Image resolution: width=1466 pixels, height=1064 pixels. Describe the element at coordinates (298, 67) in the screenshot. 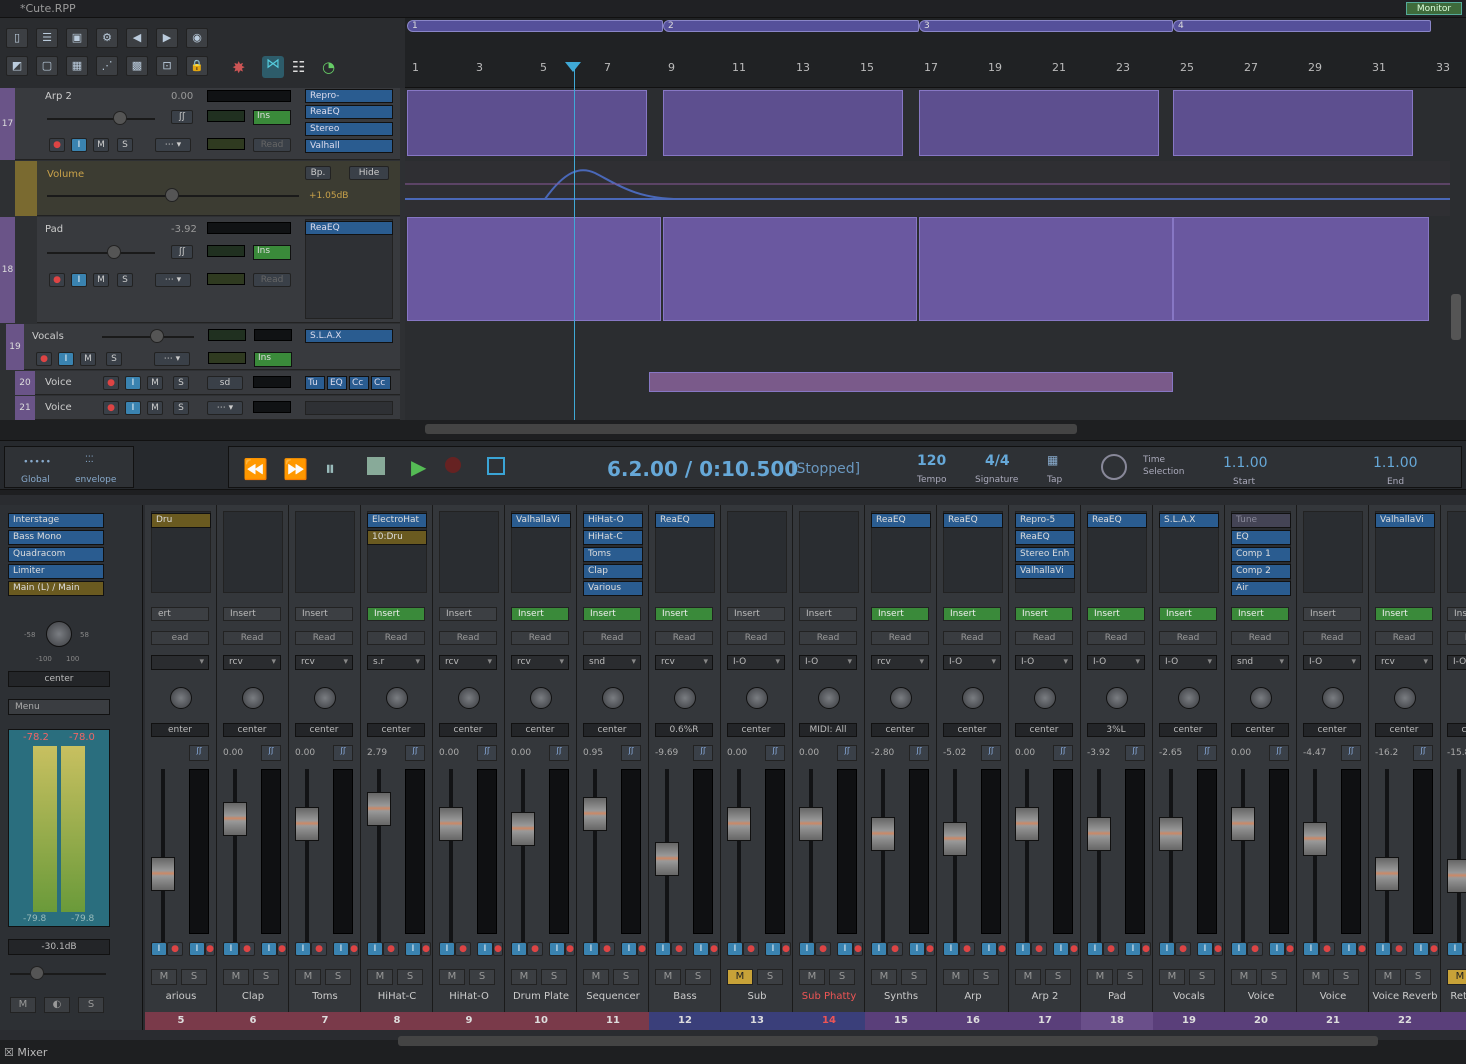

I see `mixer-icon: ☷` at that location.